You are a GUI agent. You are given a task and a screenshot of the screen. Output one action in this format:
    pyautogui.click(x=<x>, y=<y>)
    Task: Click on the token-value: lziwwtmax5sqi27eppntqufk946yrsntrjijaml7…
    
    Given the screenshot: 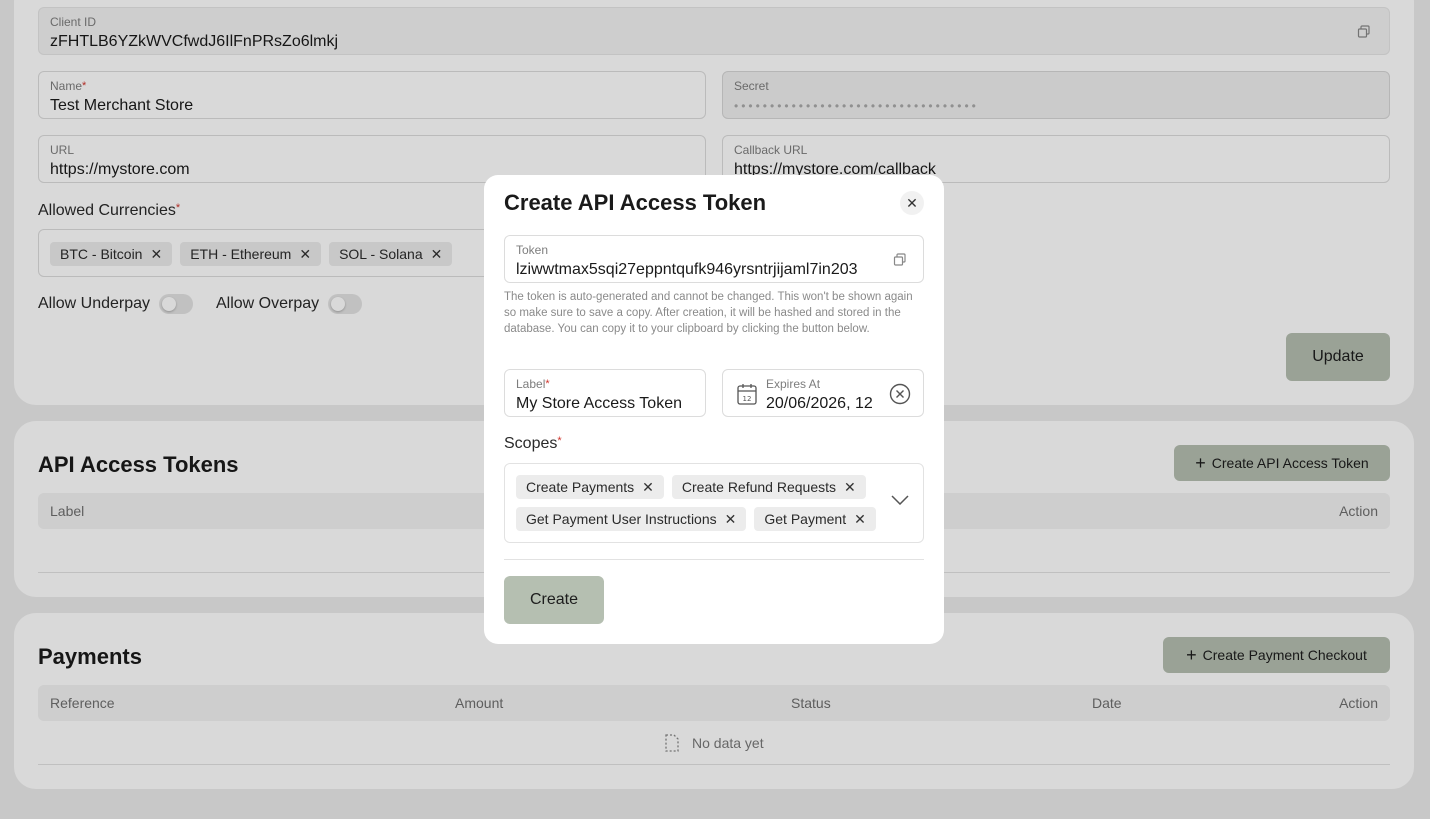 What is the action you would take?
    pyautogui.click(x=687, y=269)
    